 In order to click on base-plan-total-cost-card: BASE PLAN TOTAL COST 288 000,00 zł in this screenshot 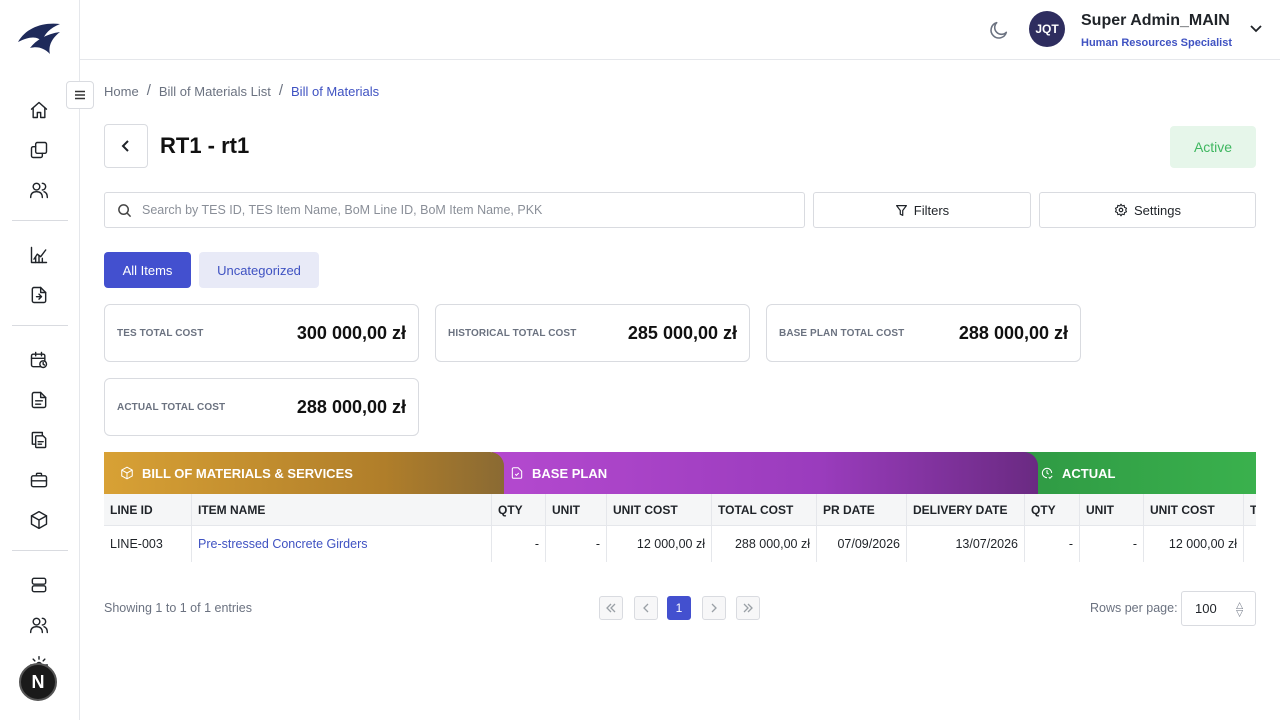, I will do `click(923, 333)`.